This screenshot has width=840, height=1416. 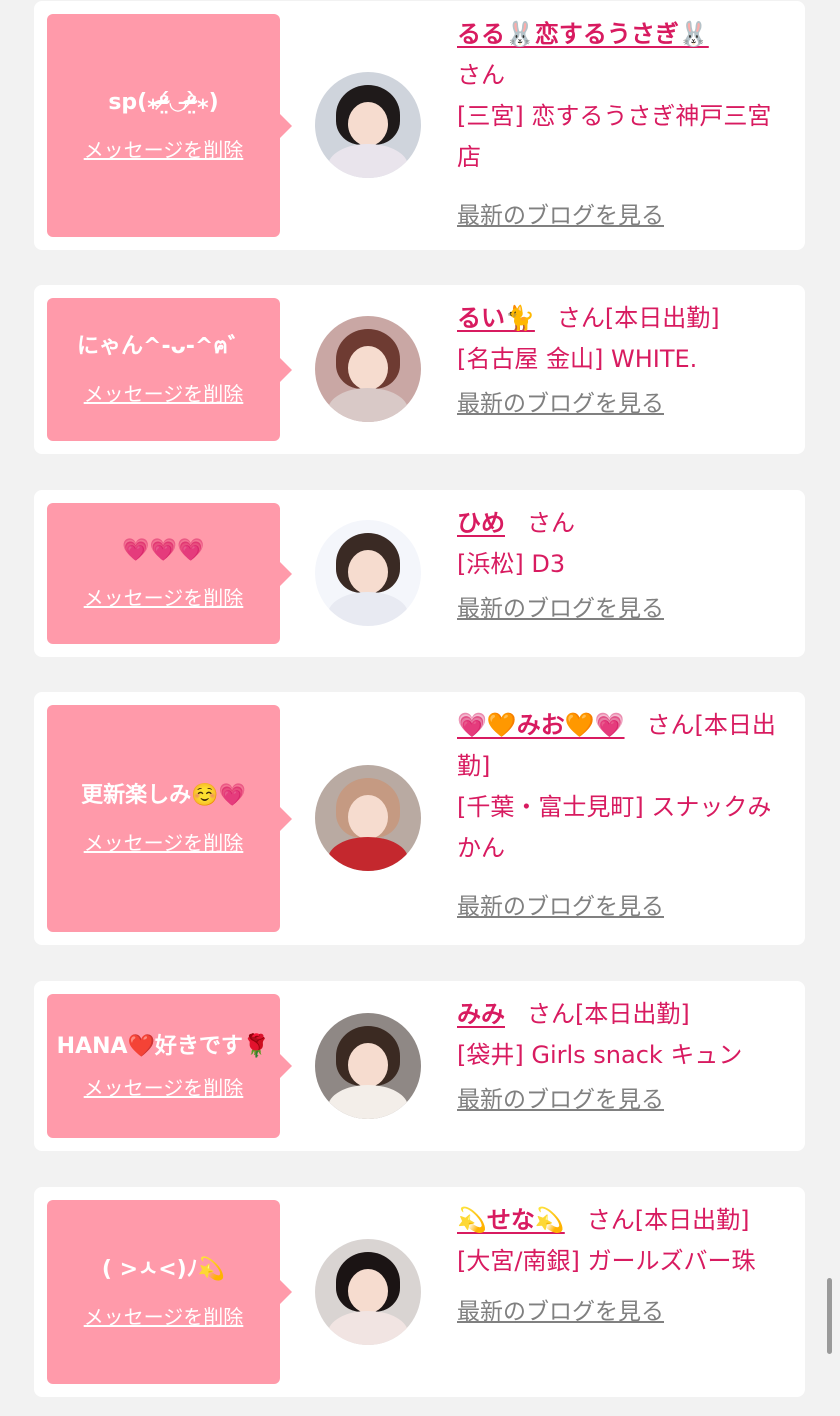 What do you see at coordinates (169, 818) in the screenshot?
I see `message-bubble: 更新楽しみ☺️💗 メッセージを削除` at bounding box center [169, 818].